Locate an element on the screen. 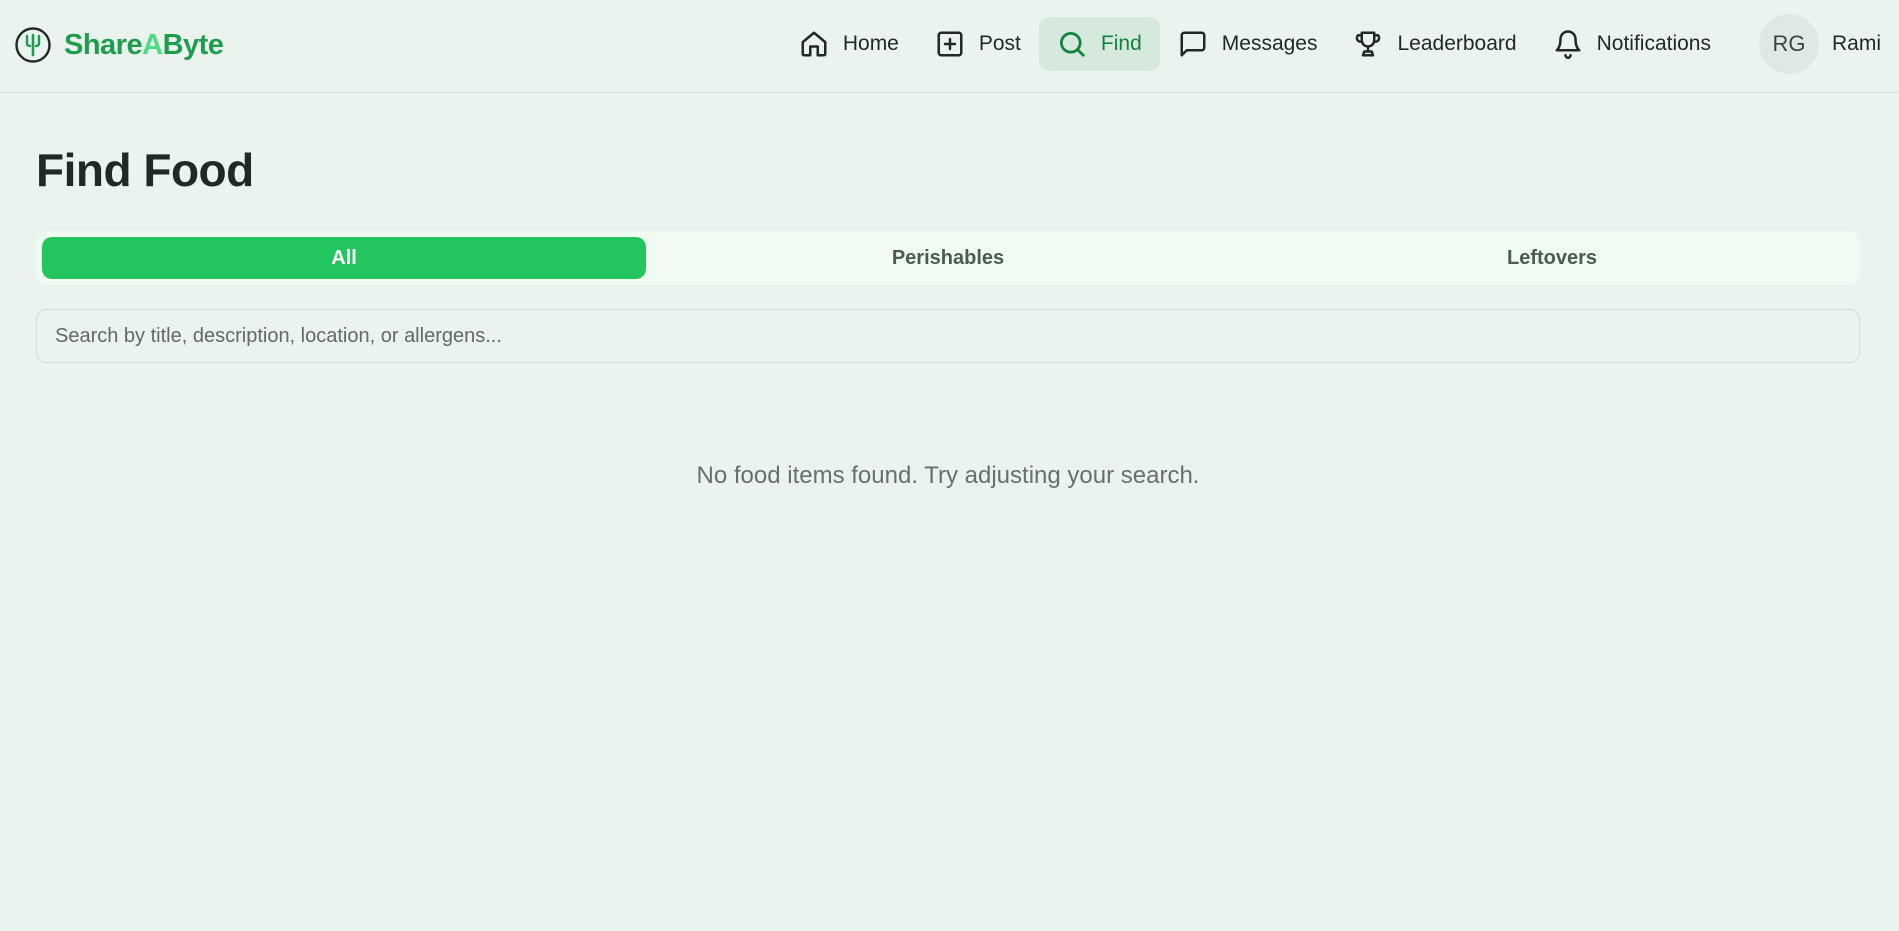 Image resolution: width=1899 pixels, height=931 pixels. home-icon is located at coordinates (814, 44).